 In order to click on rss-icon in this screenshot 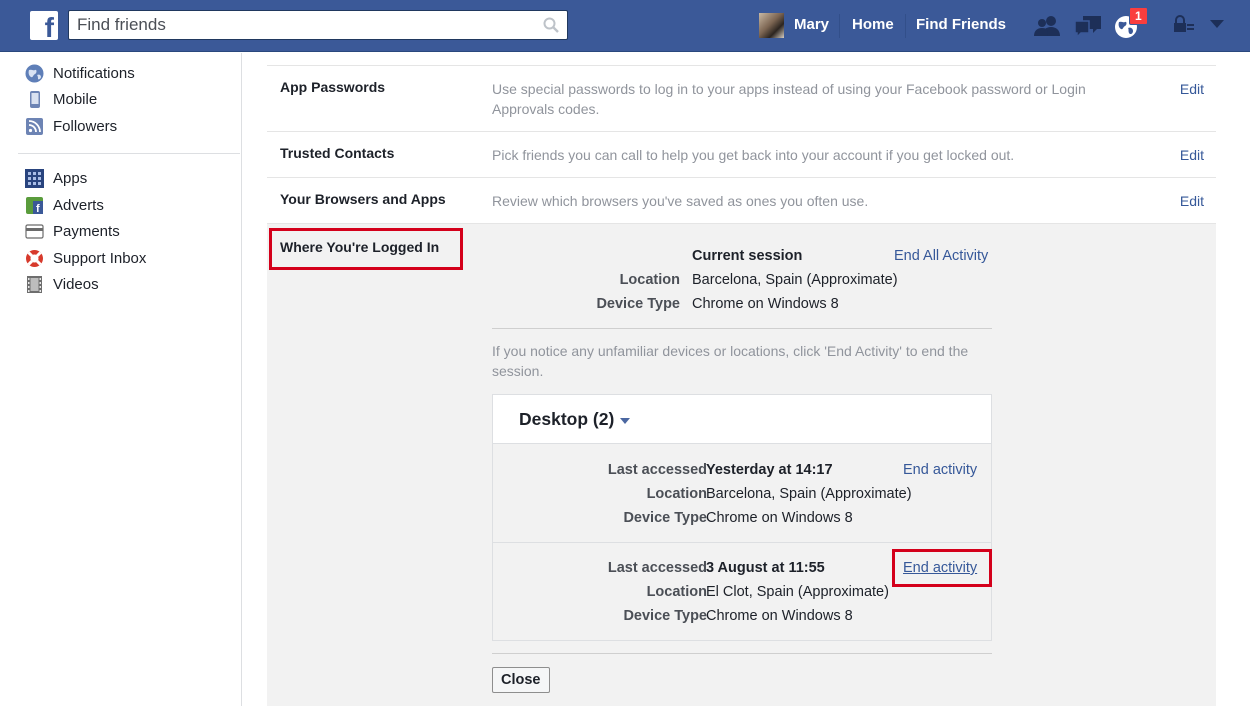, I will do `click(34, 126)`.